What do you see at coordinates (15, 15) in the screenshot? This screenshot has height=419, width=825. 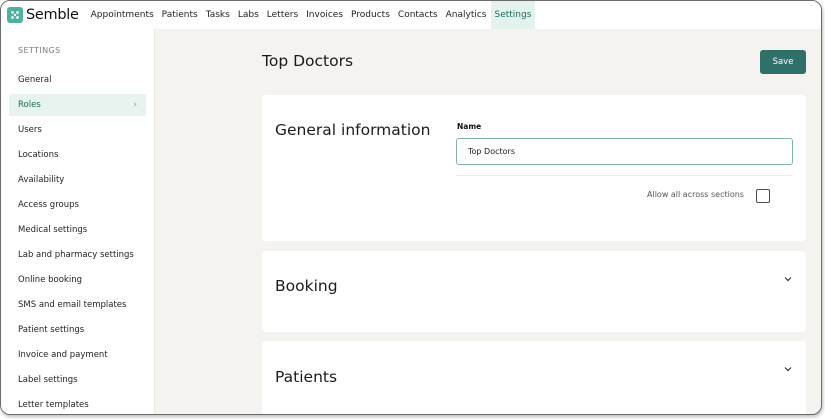 I see `semble-logo-icon` at bounding box center [15, 15].